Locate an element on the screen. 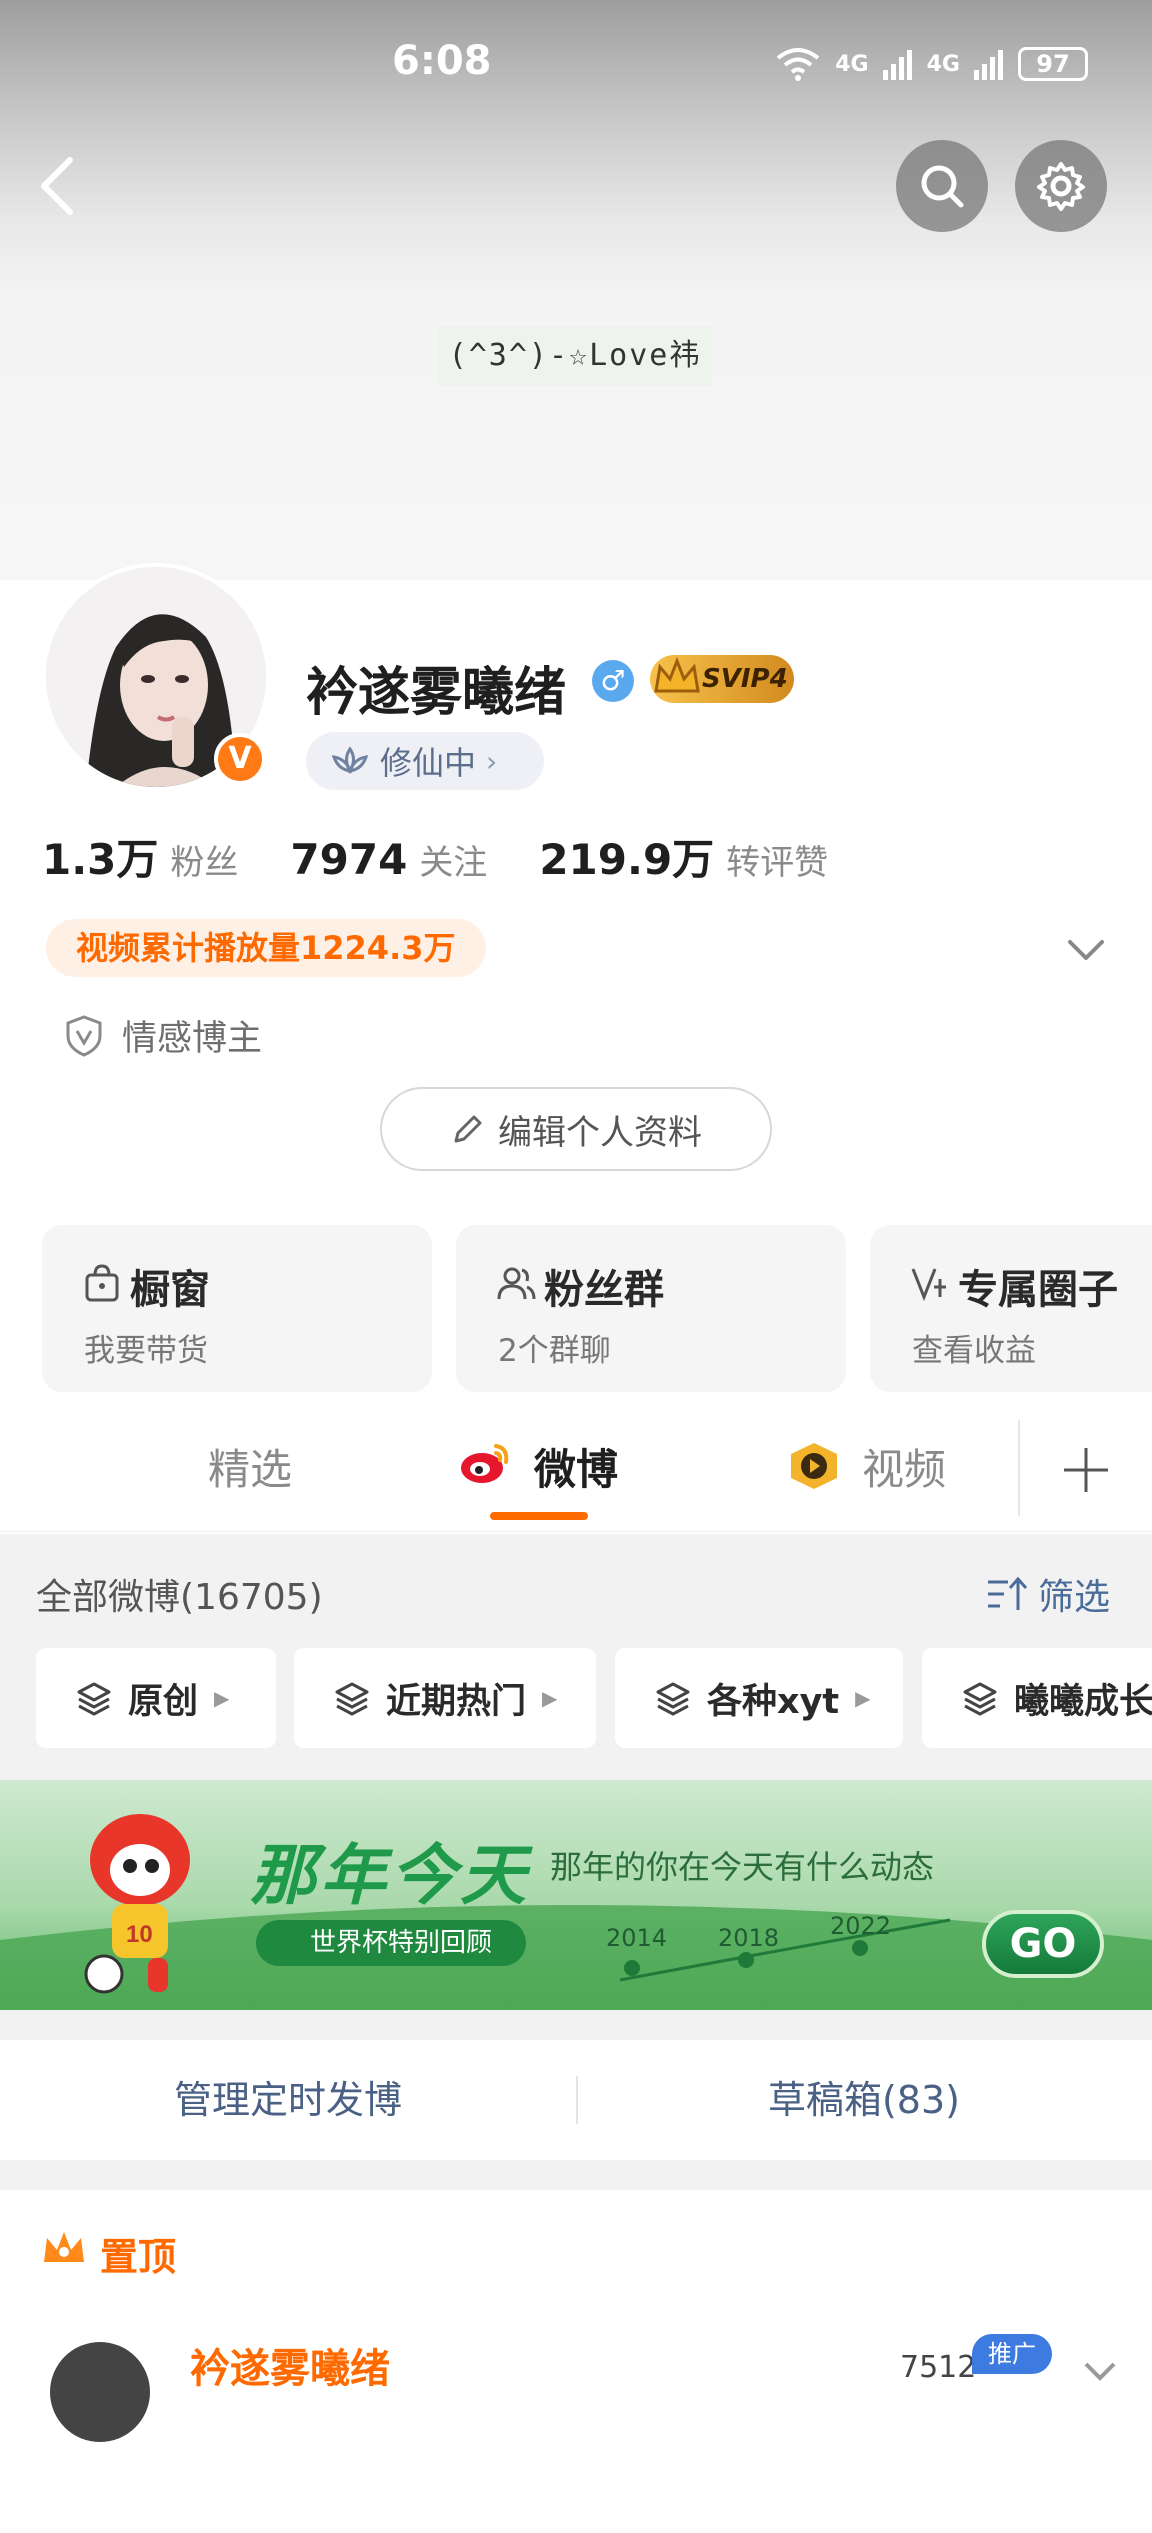 The image size is (1152, 2533). chip-label: 曦曦成长 is located at coordinates (1083, 1701).